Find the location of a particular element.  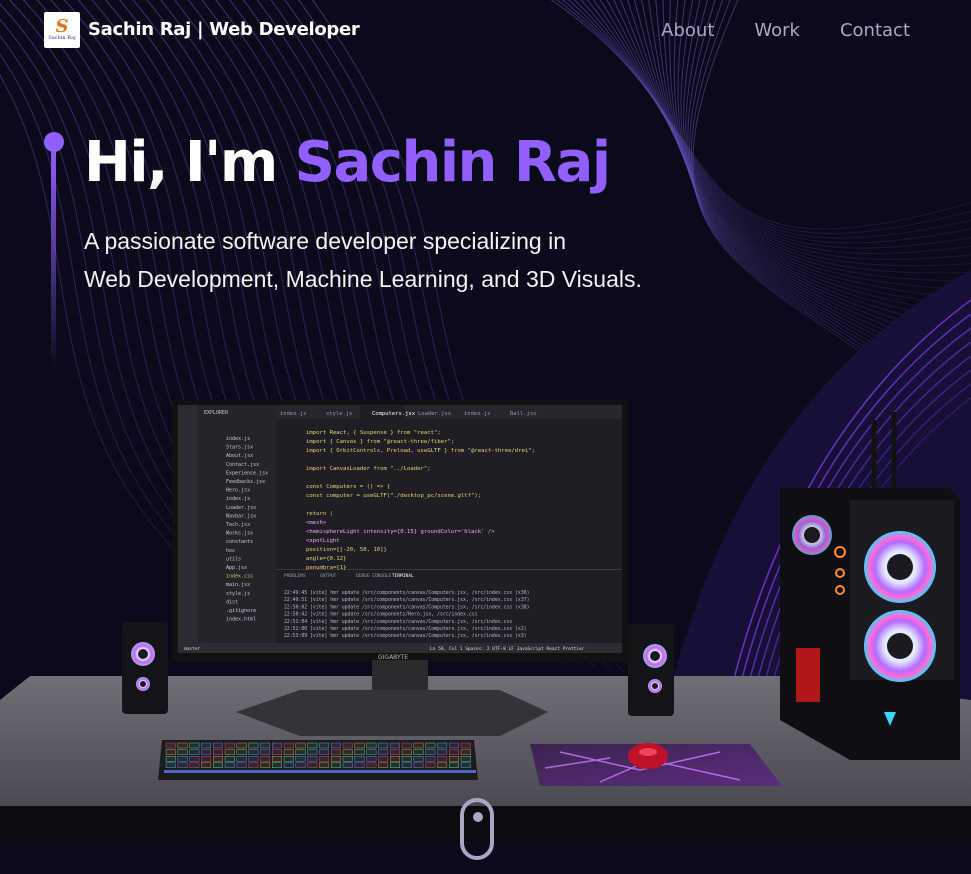

monitor-base is located at coordinates (392, 713).